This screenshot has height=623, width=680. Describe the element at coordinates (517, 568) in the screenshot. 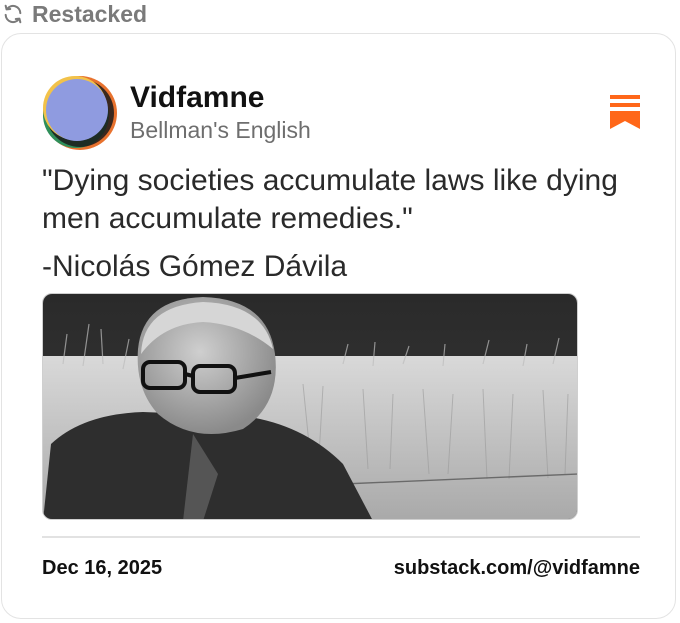

I see `author-handle-link: substack.com/@vidfamne` at that location.